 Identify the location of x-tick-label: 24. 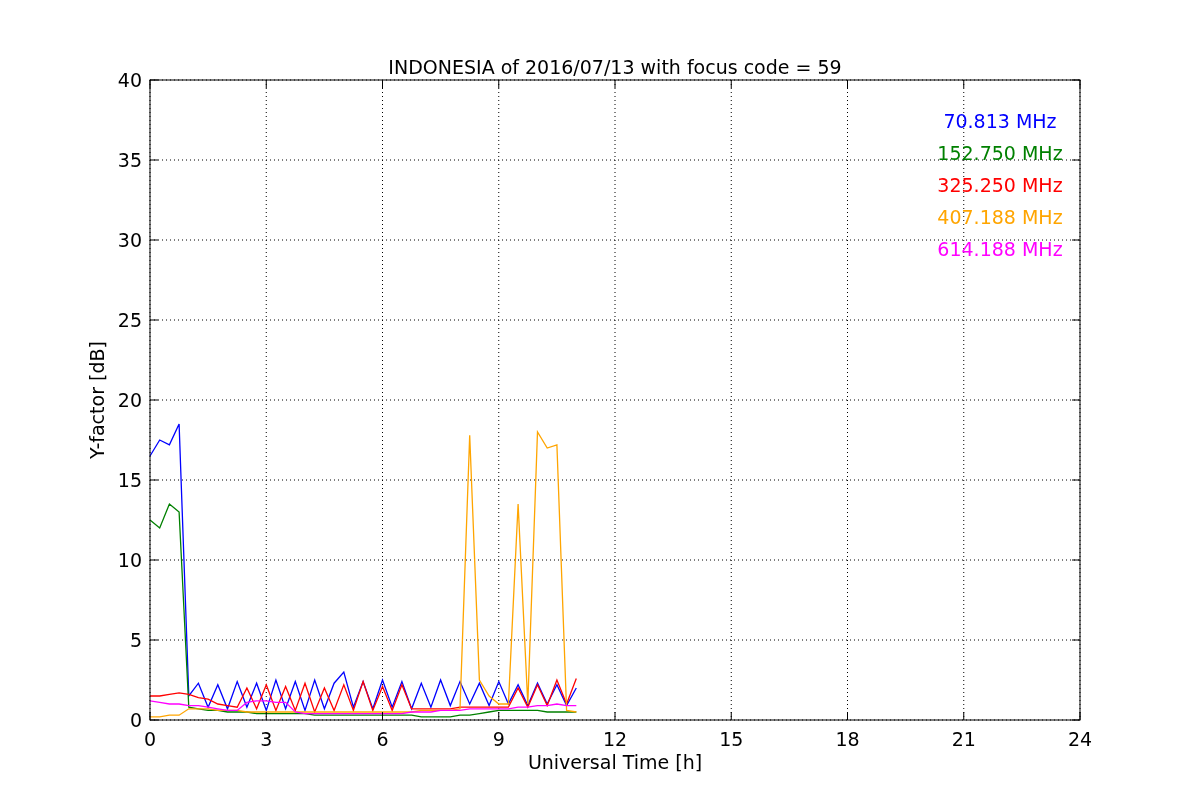
(1080, 739).